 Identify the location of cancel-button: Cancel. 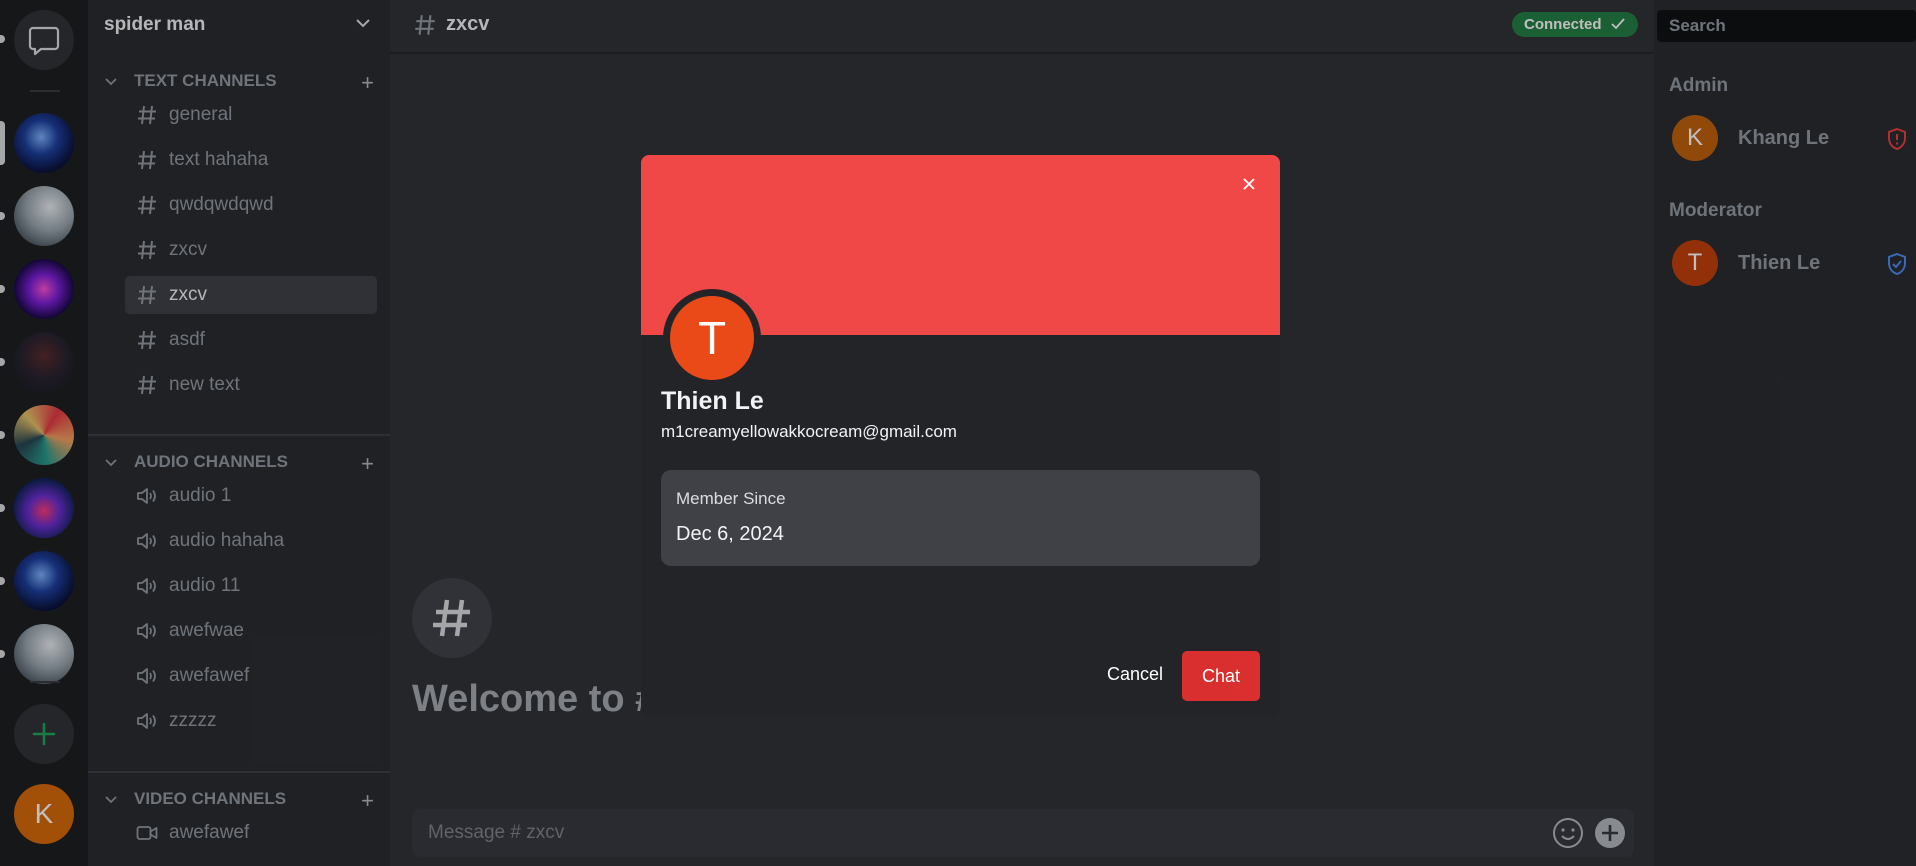
(1135, 674).